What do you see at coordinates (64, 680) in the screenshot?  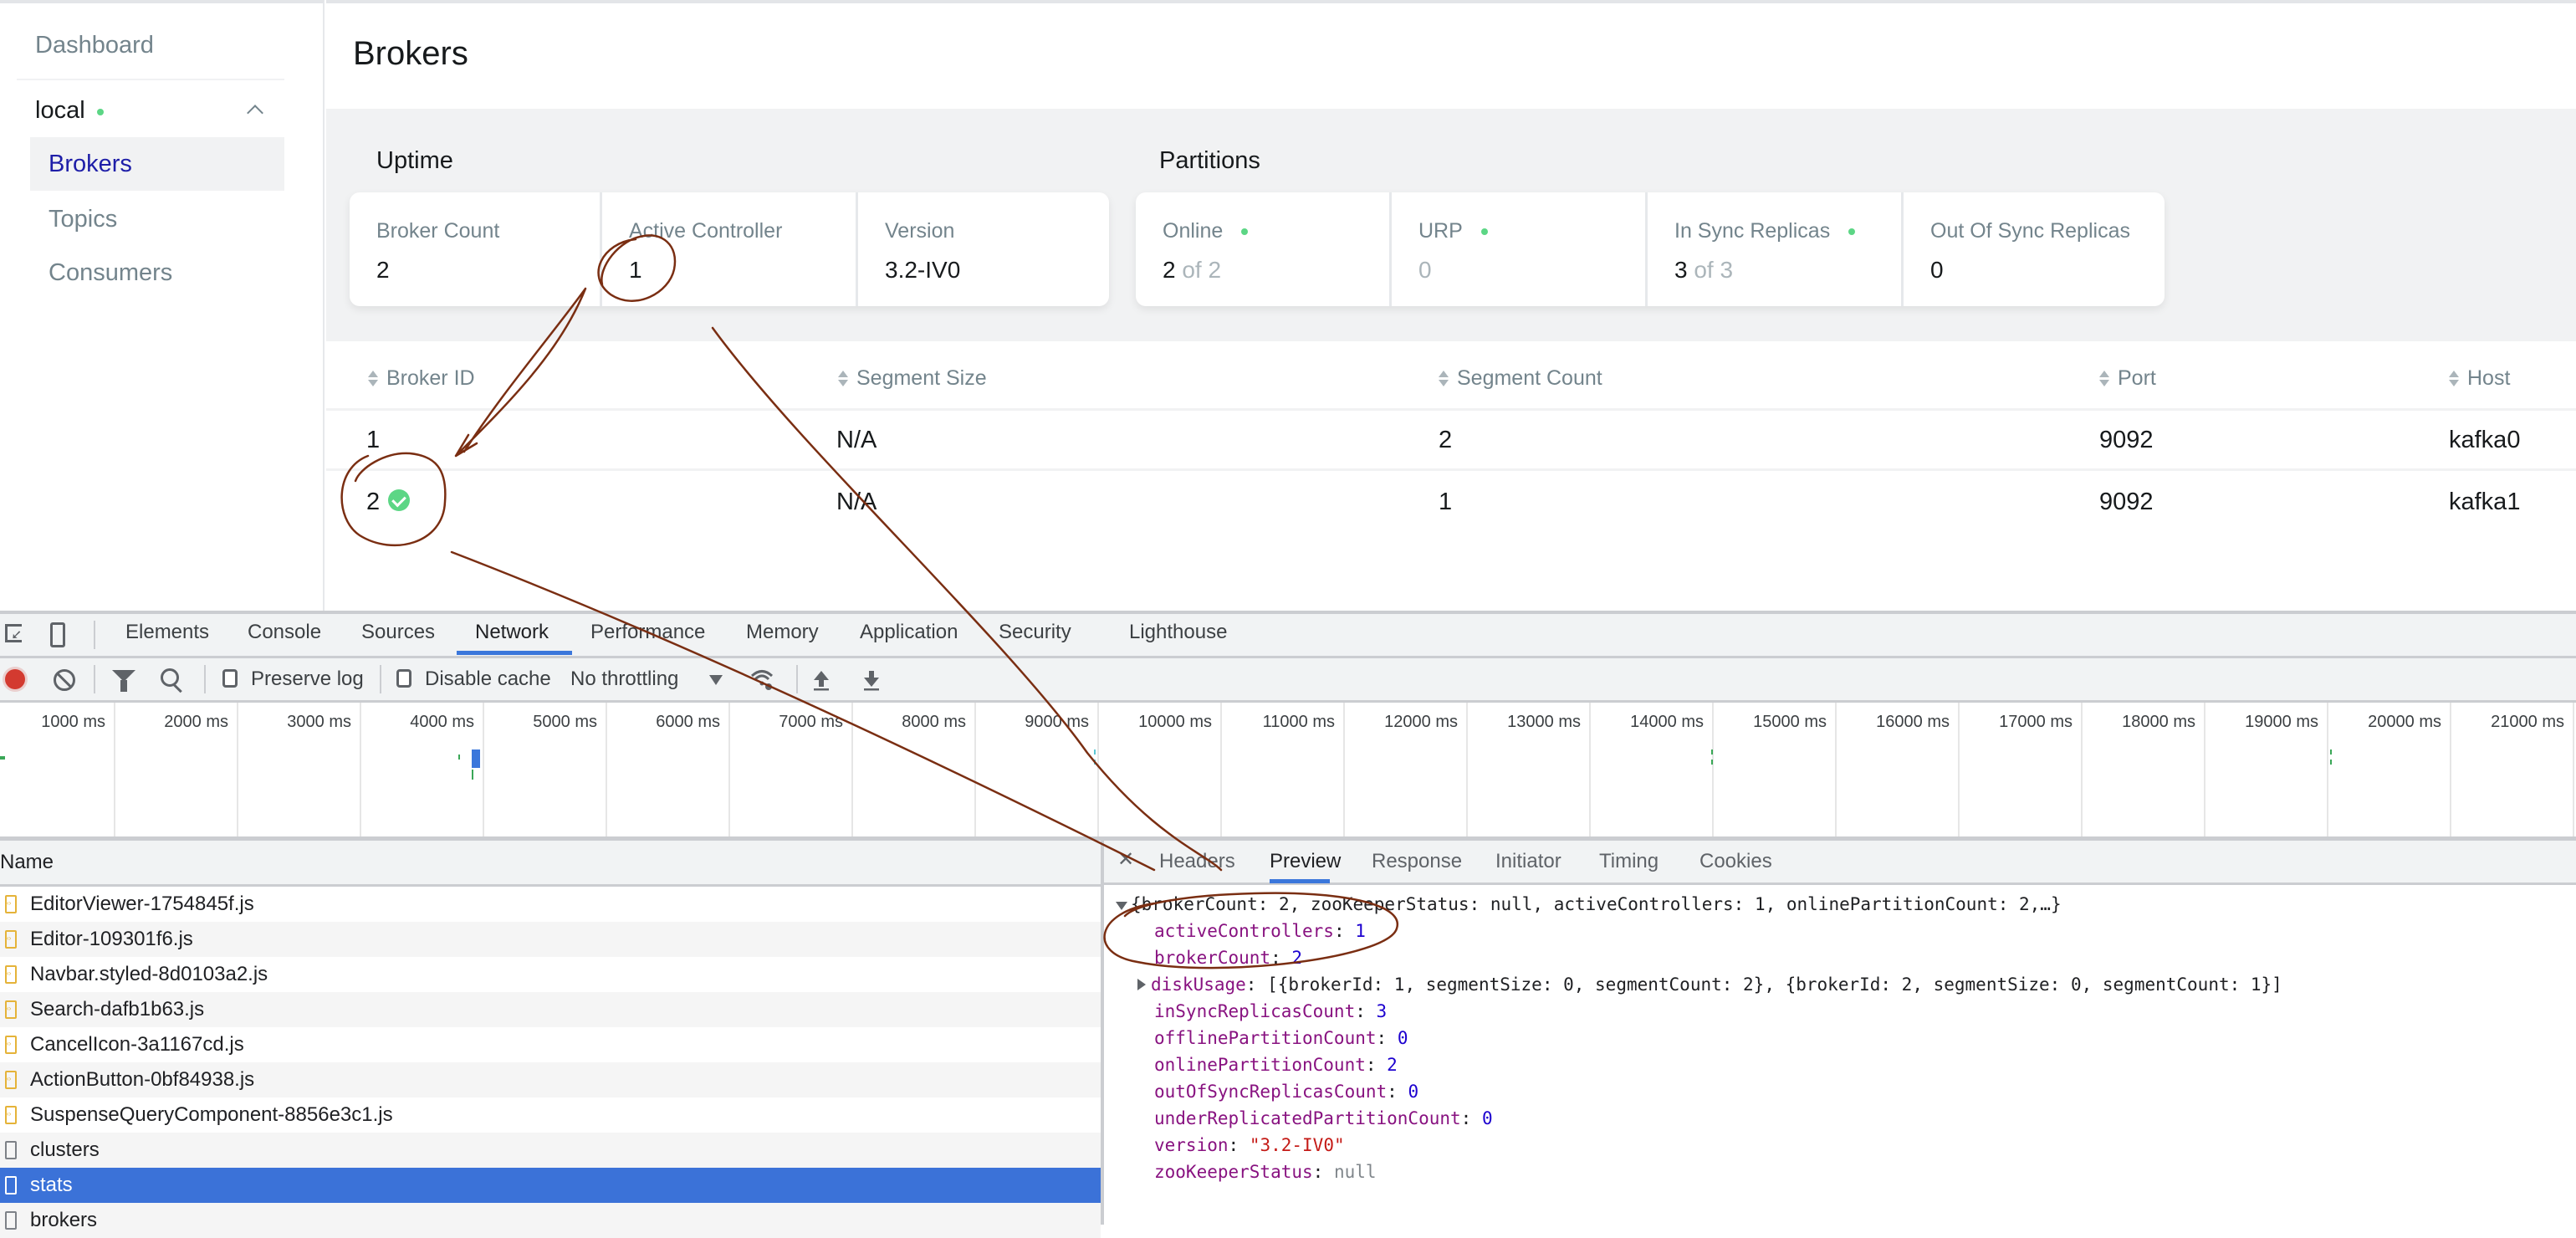 I see `clear-icon` at bounding box center [64, 680].